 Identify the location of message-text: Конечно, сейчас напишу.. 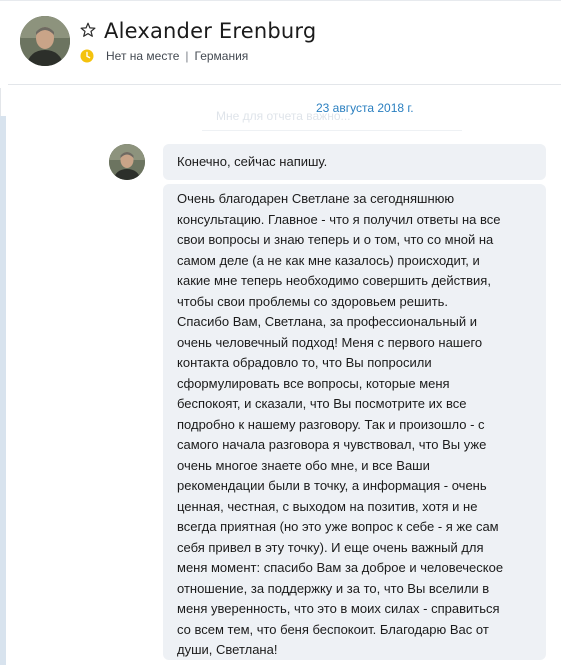
(252, 161).